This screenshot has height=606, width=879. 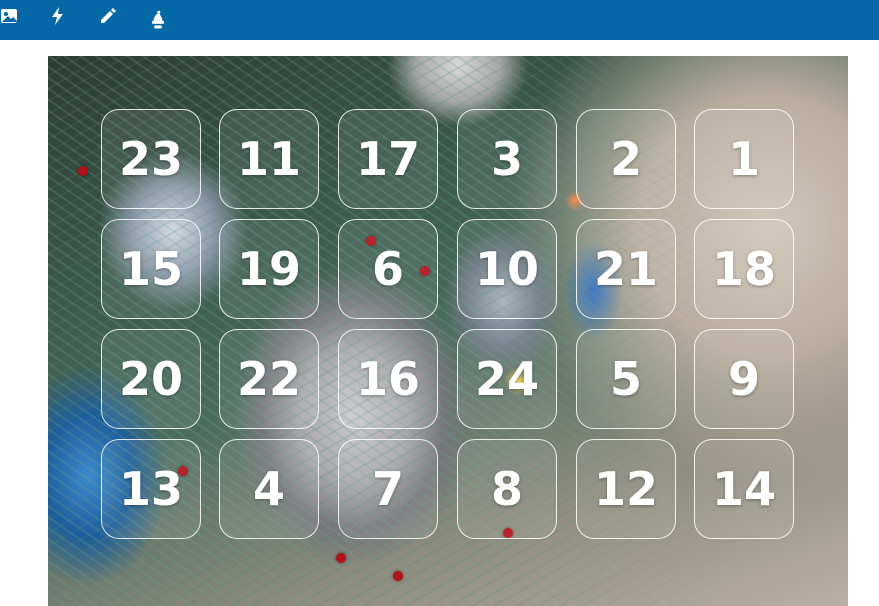 What do you see at coordinates (108, 16) in the screenshot?
I see `pencil-icon` at bounding box center [108, 16].